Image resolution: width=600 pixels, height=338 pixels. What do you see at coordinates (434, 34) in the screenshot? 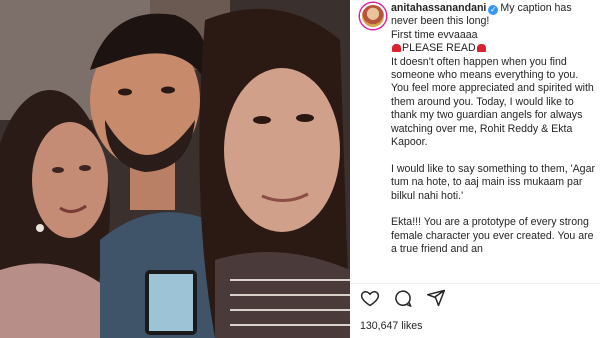
I see `caption-line-1: First time evvaaaa` at bounding box center [434, 34].